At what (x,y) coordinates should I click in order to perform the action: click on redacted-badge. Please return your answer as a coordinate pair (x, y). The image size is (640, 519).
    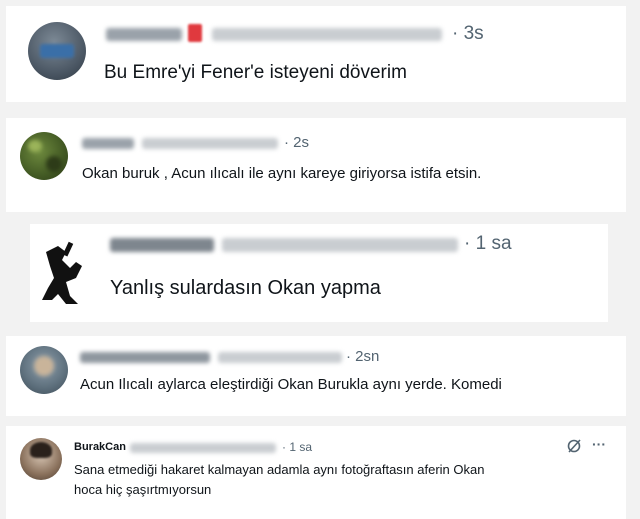
    Looking at the image, I should click on (195, 33).